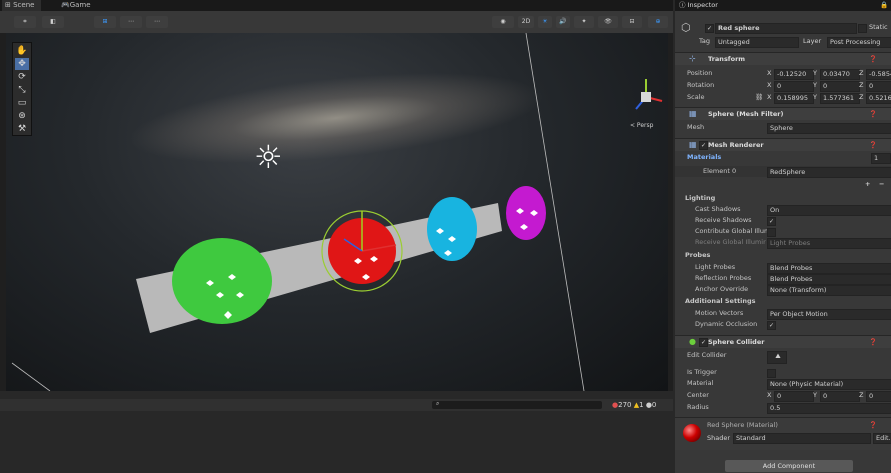 The image size is (891, 473). I want to click on gizmo-toggle-button: ◉, so click(503, 22).